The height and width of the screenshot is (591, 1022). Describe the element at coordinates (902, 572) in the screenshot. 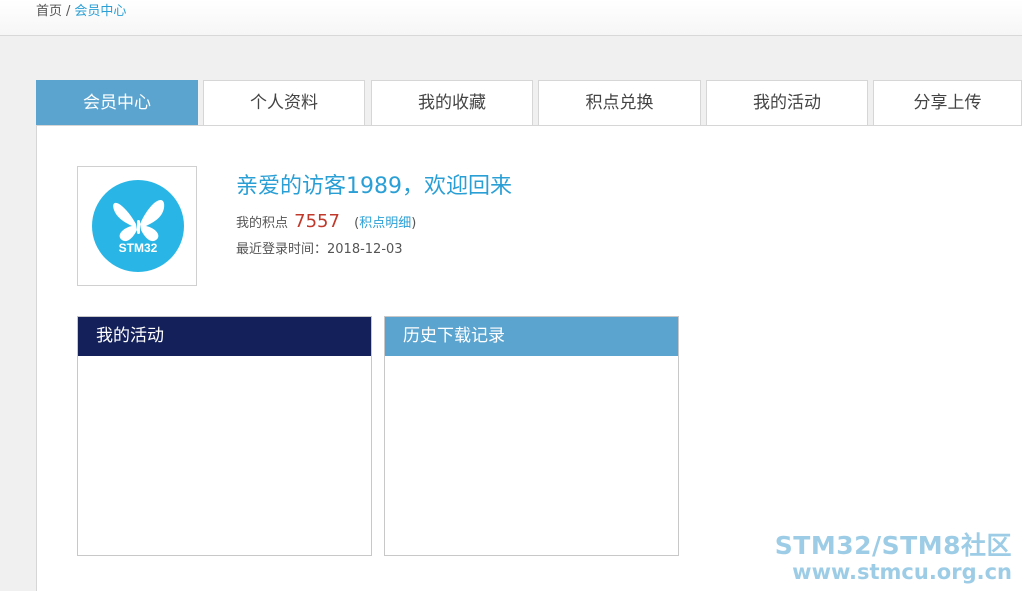

I see `watermark-line2: www.stmcu.org.cn` at that location.